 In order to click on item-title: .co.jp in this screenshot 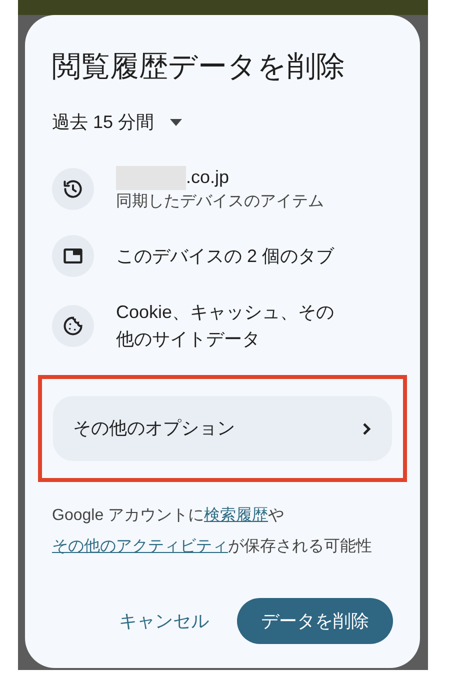, I will do `click(208, 177)`.